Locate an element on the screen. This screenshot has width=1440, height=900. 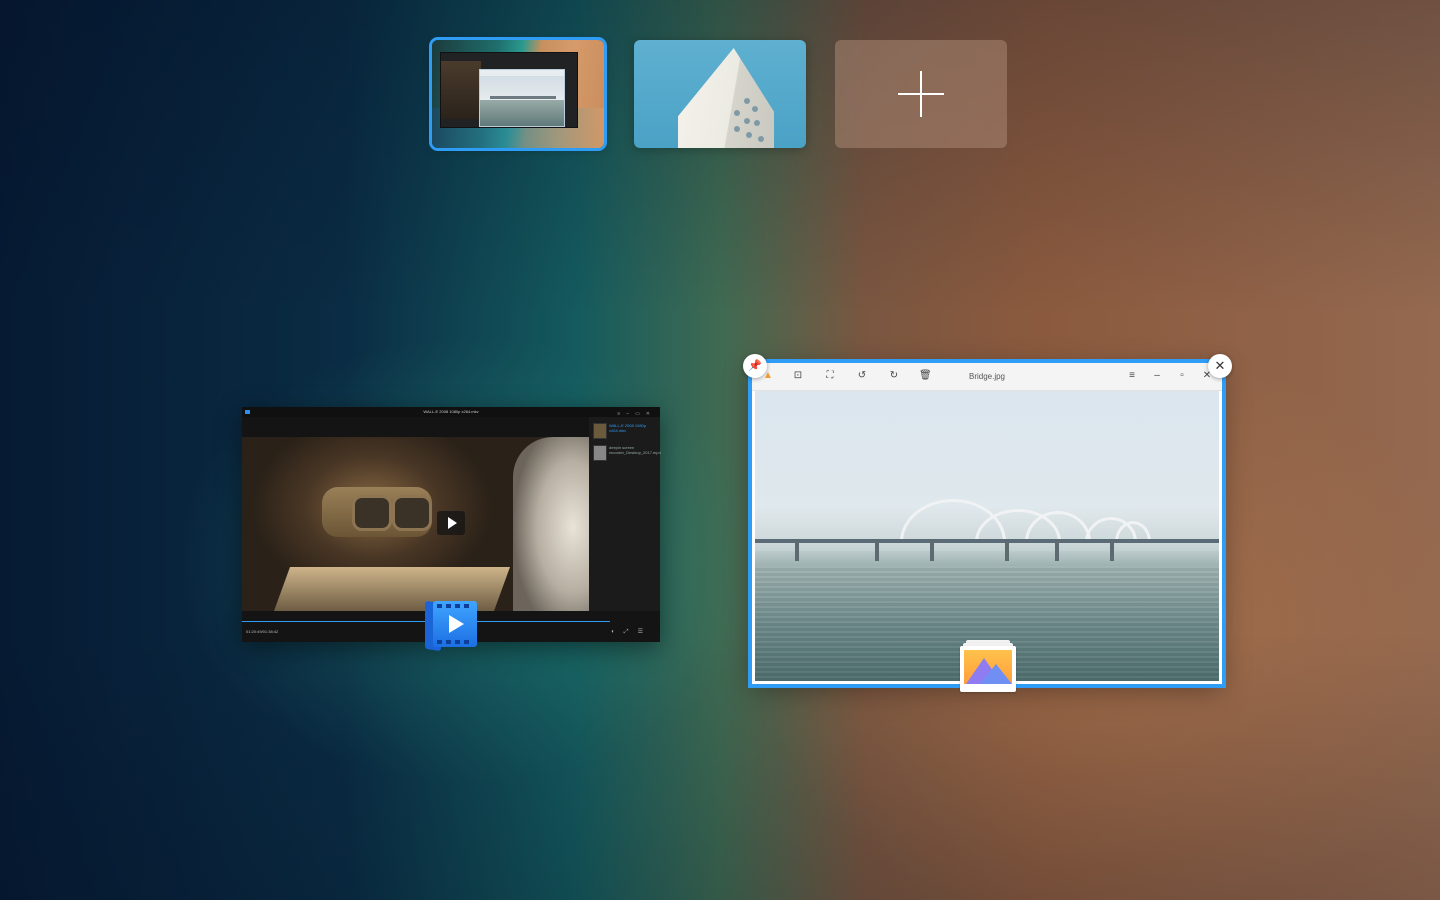
movie-logo-icon is located at coordinates (247, 412).